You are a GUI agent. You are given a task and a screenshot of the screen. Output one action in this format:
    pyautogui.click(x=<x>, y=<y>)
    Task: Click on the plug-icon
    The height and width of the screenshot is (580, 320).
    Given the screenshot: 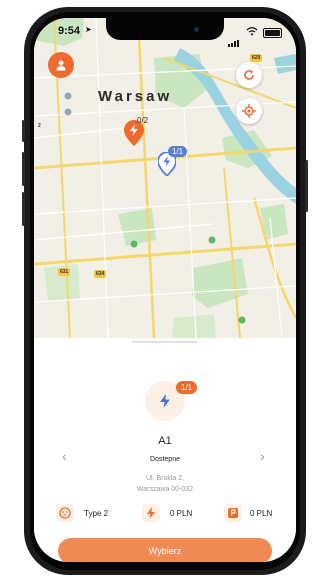 What is the action you would take?
    pyautogui.click(x=65, y=513)
    